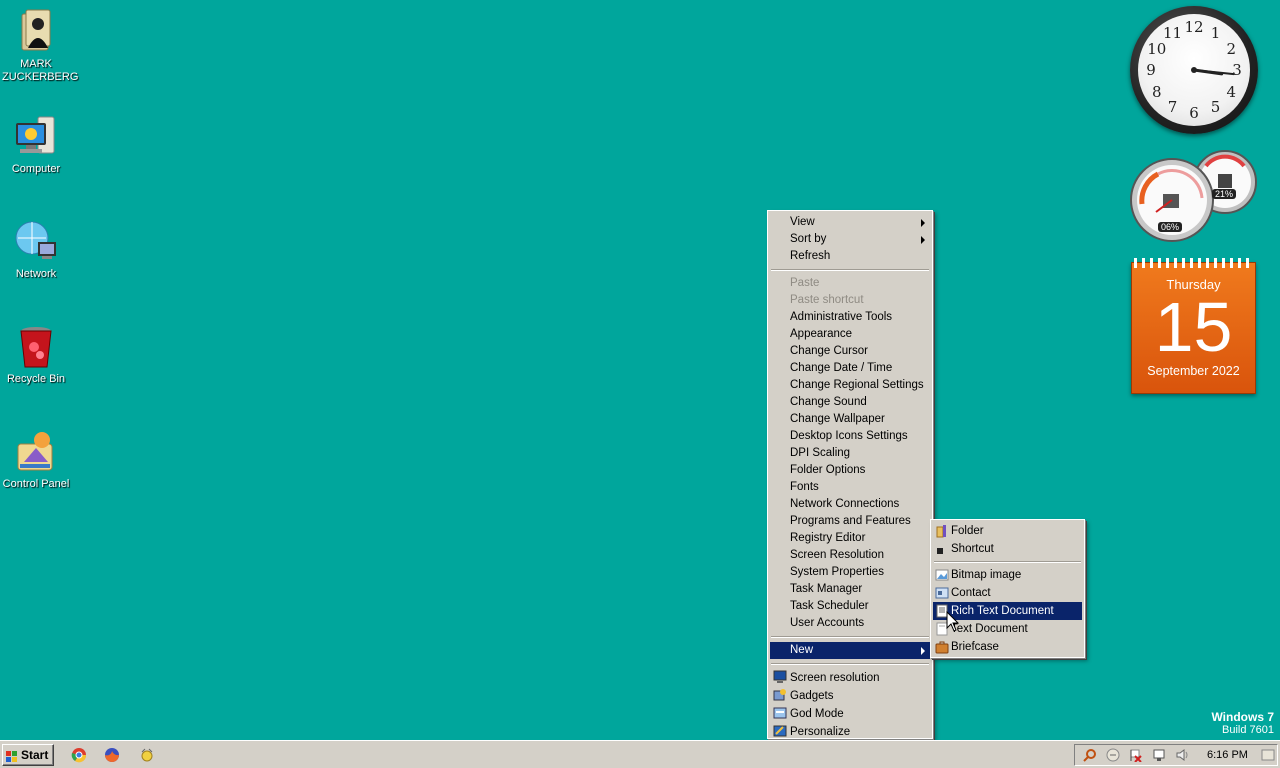  What do you see at coordinates (828, 470) in the screenshot?
I see `menu-item-label: Folder Options` at bounding box center [828, 470].